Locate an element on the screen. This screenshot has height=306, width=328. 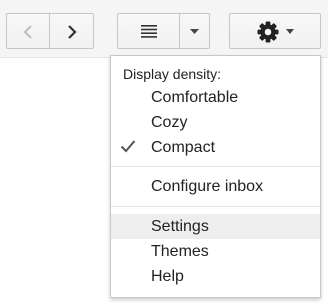
settings-button is located at coordinates (275, 31).